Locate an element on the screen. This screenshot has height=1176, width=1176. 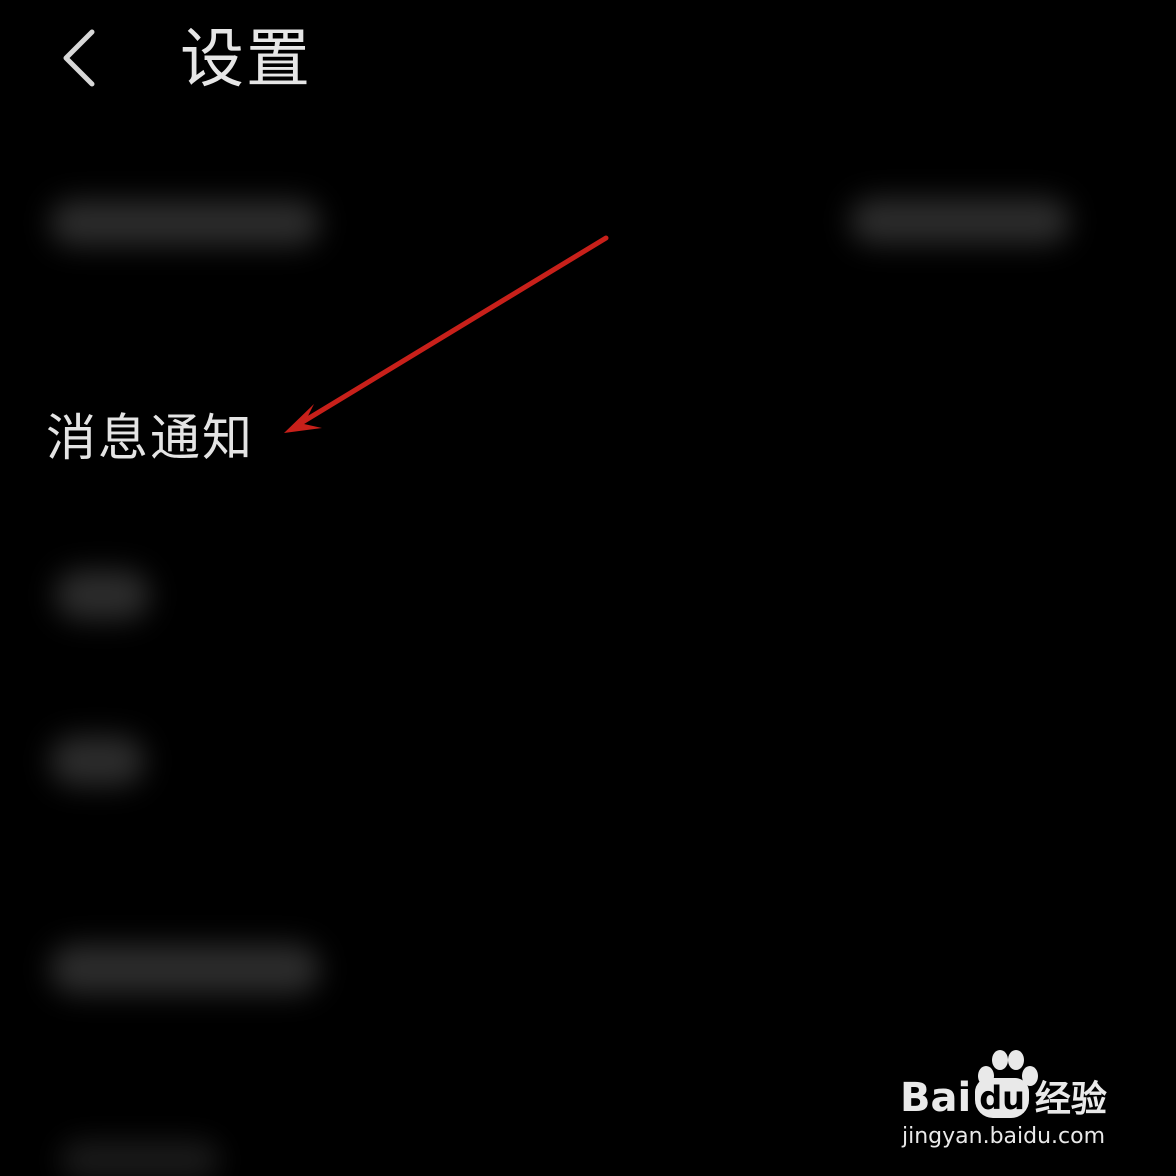
watermark-brand-cn: 经验 is located at coordinates (1070, 1099).